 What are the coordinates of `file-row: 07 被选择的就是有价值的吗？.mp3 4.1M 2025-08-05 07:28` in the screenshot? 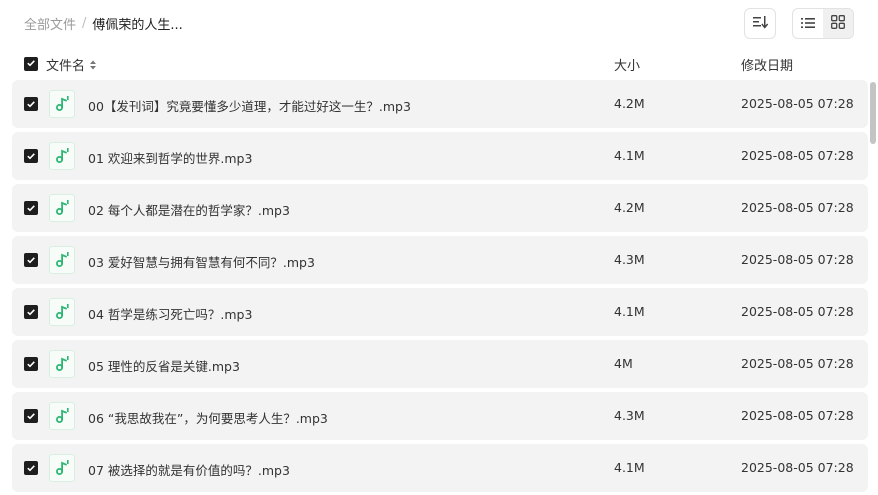 It's located at (440, 468).